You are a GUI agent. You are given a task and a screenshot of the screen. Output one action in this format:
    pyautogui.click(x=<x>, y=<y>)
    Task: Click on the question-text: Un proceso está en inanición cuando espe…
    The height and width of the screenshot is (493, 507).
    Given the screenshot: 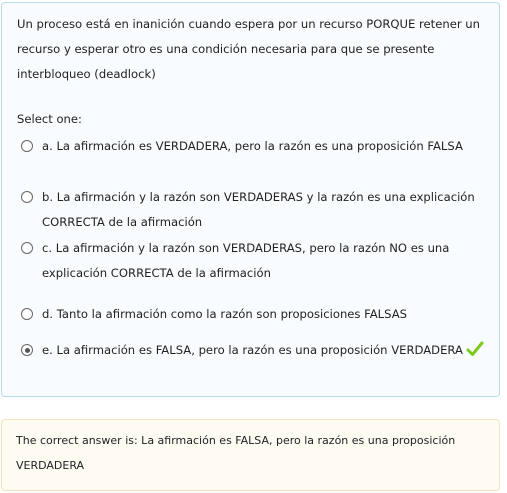 What is the action you would take?
    pyautogui.click(x=248, y=49)
    